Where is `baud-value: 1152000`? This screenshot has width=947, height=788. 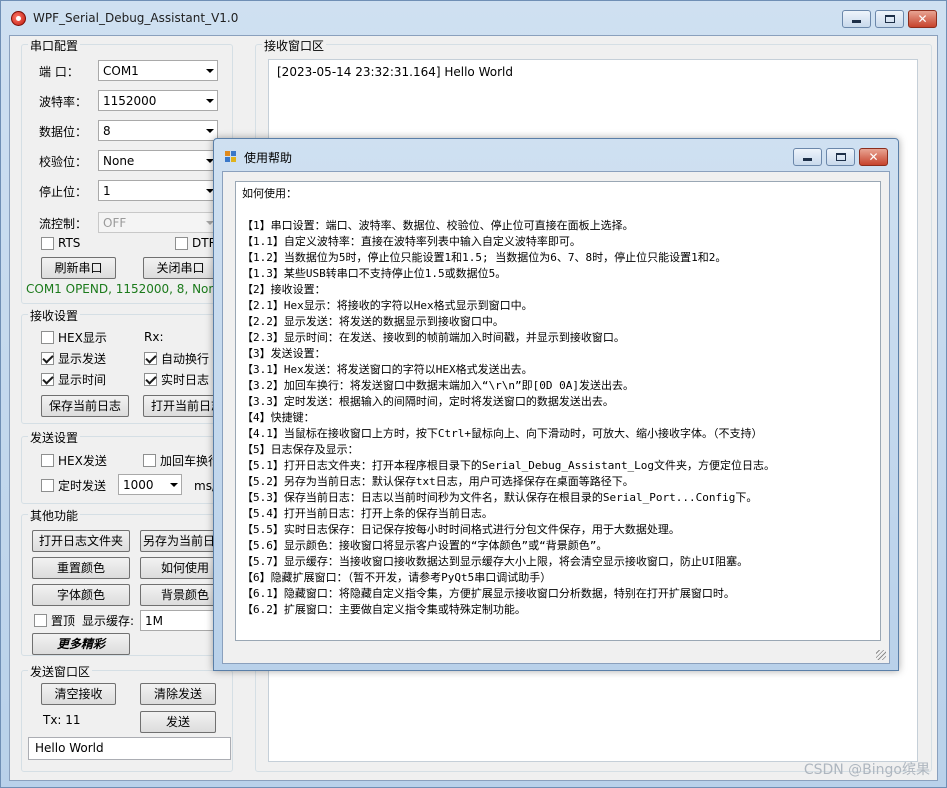 baud-value: 1152000 is located at coordinates (130, 101).